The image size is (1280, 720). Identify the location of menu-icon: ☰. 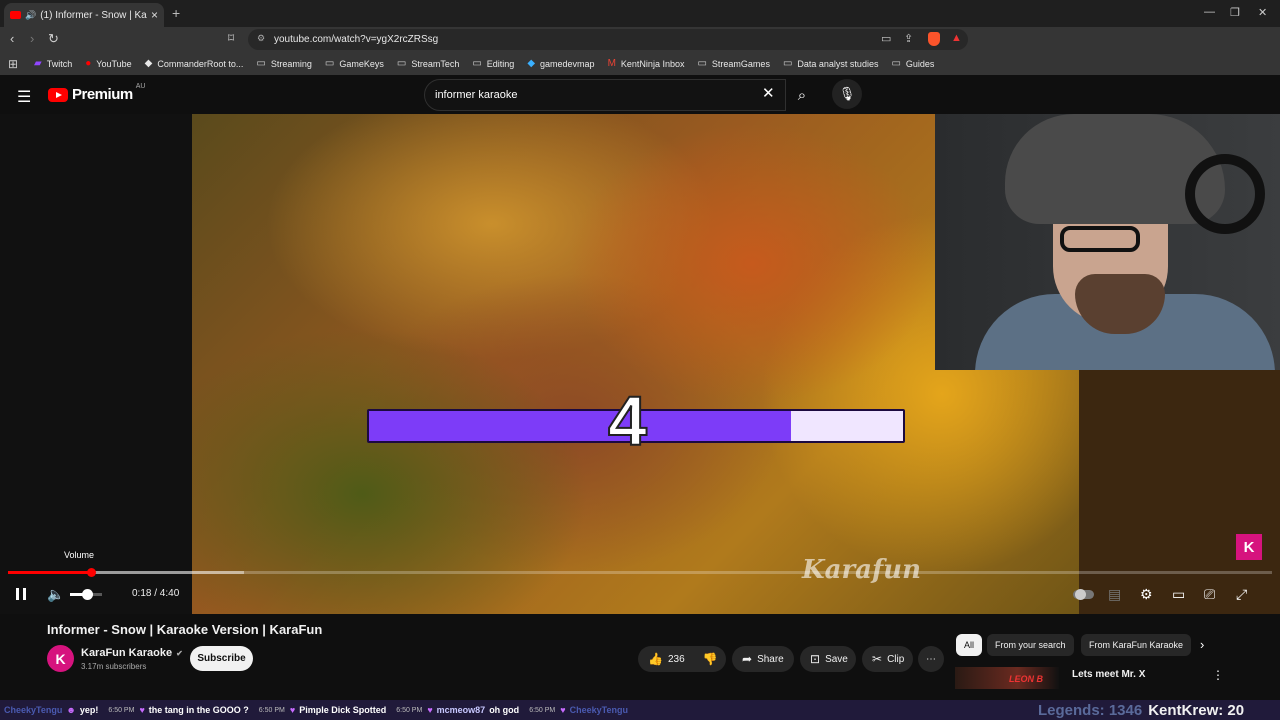
(24, 97).